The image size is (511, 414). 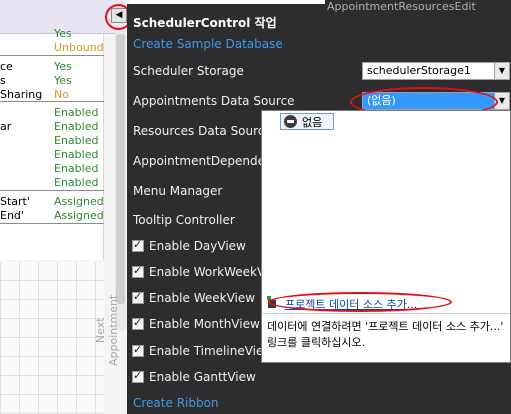 What do you see at coordinates (52, 34) in the screenshot?
I see `property-row: Yes` at bounding box center [52, 34].